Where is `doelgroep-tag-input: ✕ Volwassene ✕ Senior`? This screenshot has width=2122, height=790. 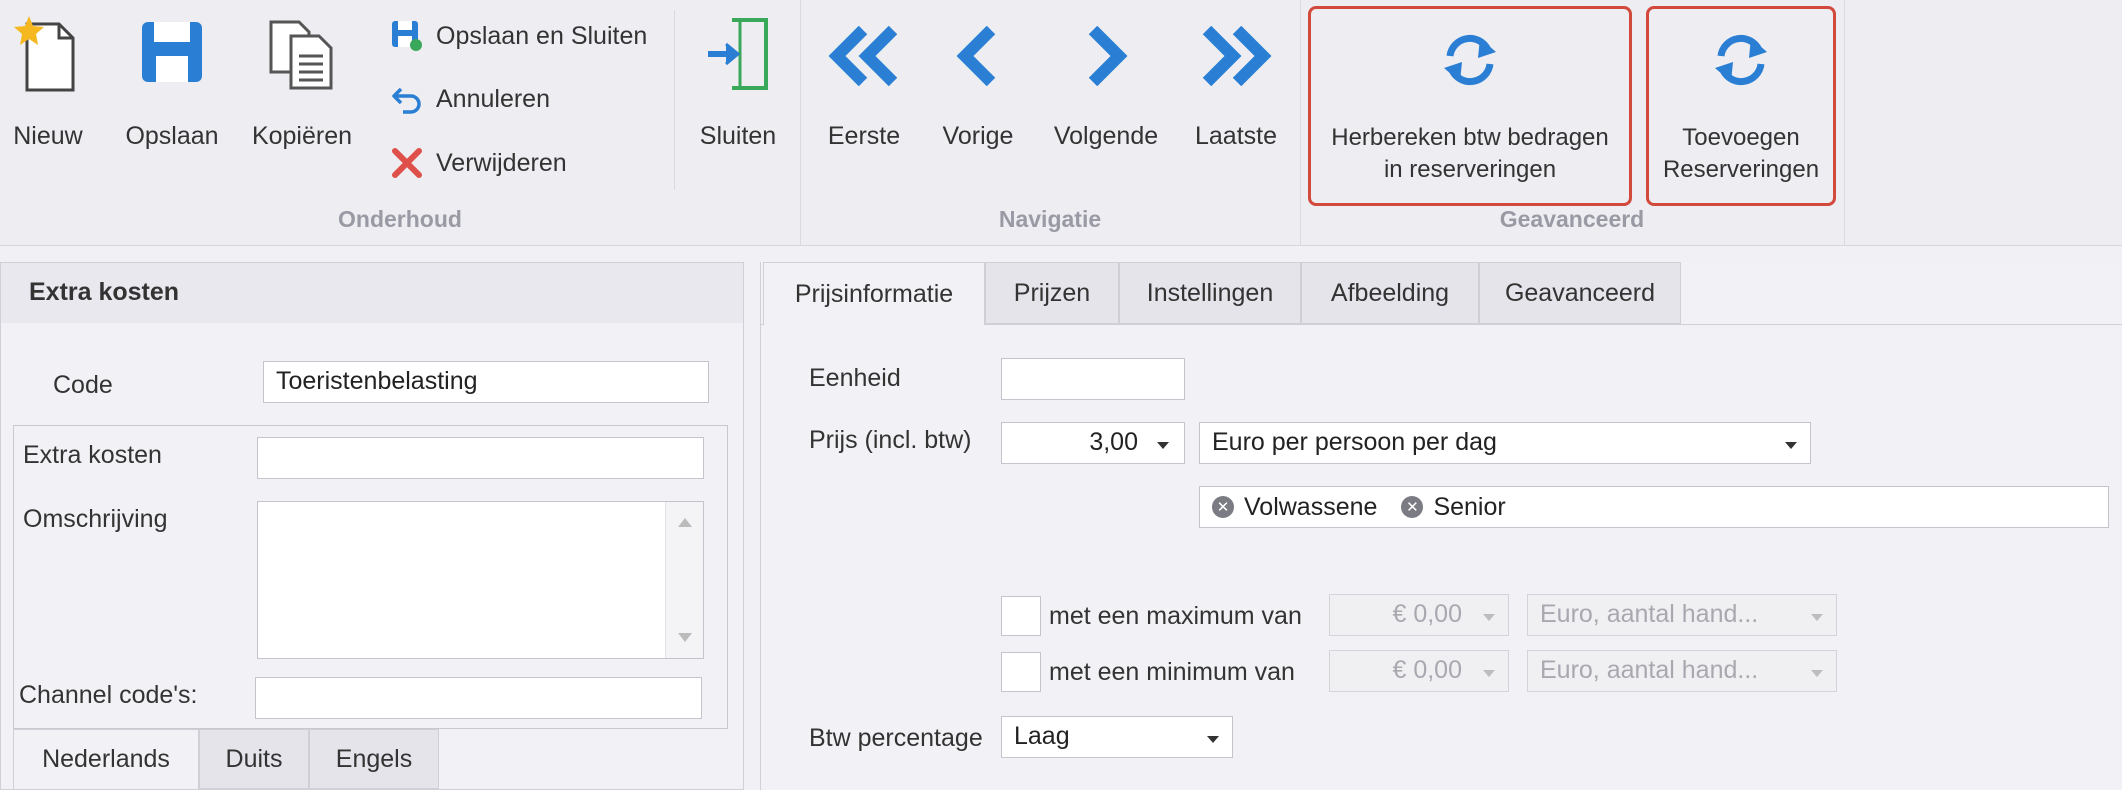
doelgroep-tag-input: ✕ Volwassene ✕ Senior is located at coordinates (1654, 507).